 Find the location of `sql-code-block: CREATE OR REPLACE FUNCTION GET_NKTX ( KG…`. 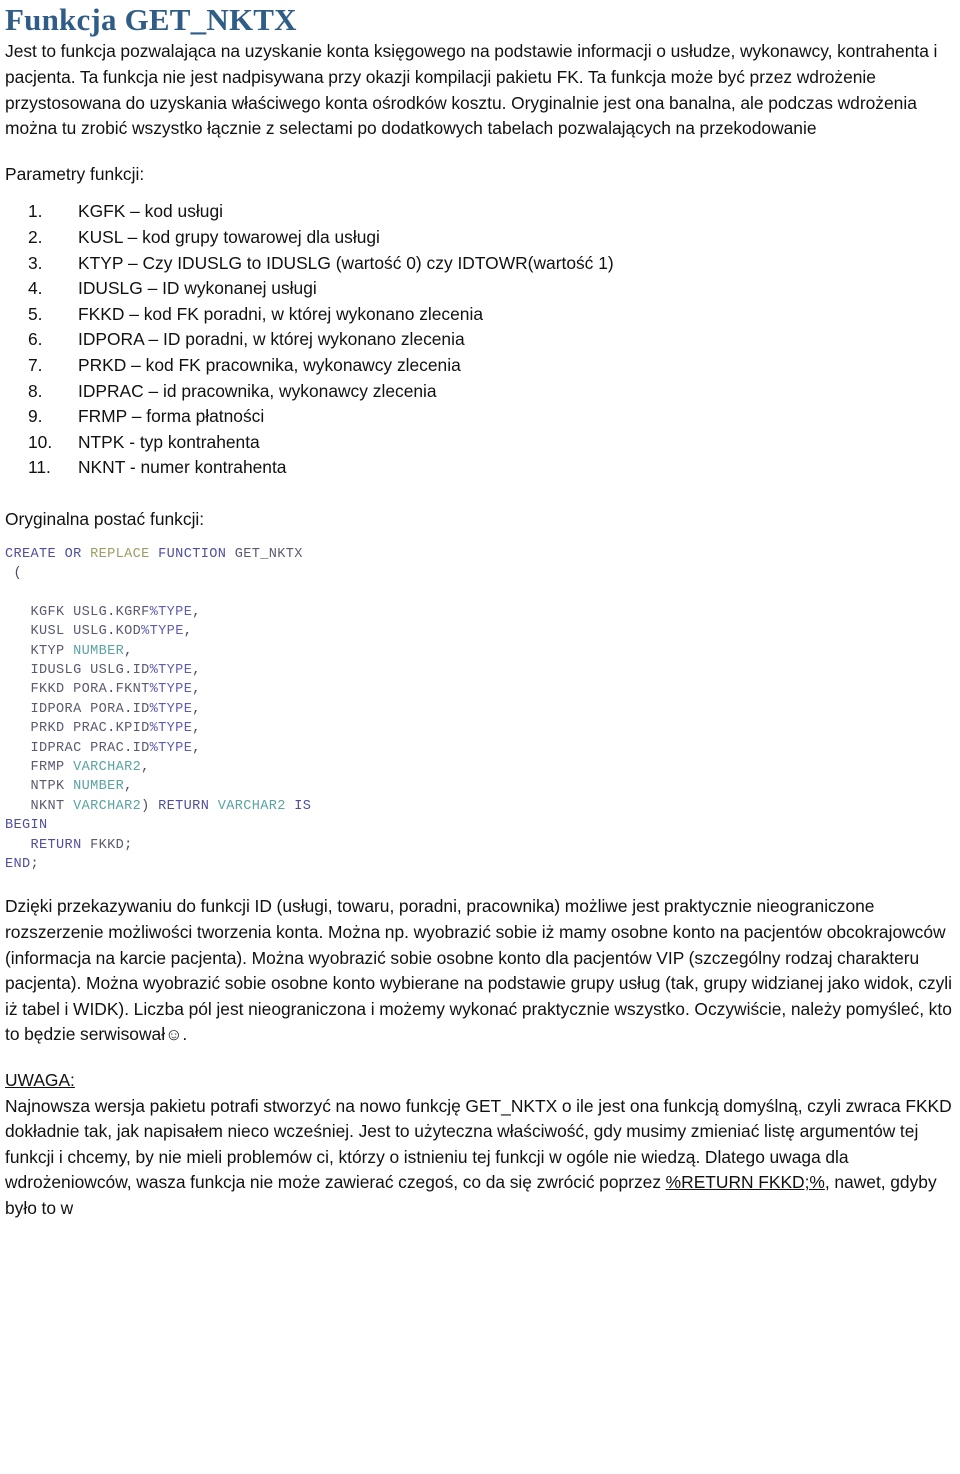

sql-code-block: CREATE OR REPLACE FUNCTION GET_NKTX ( KG… is located at coordinates (158, 709).